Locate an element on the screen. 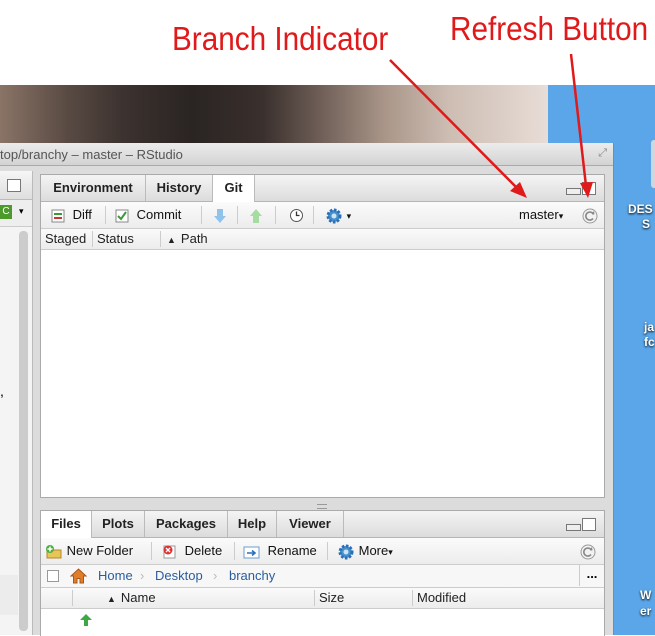  refresh-arrow-head is located at coordinates (586, 190).